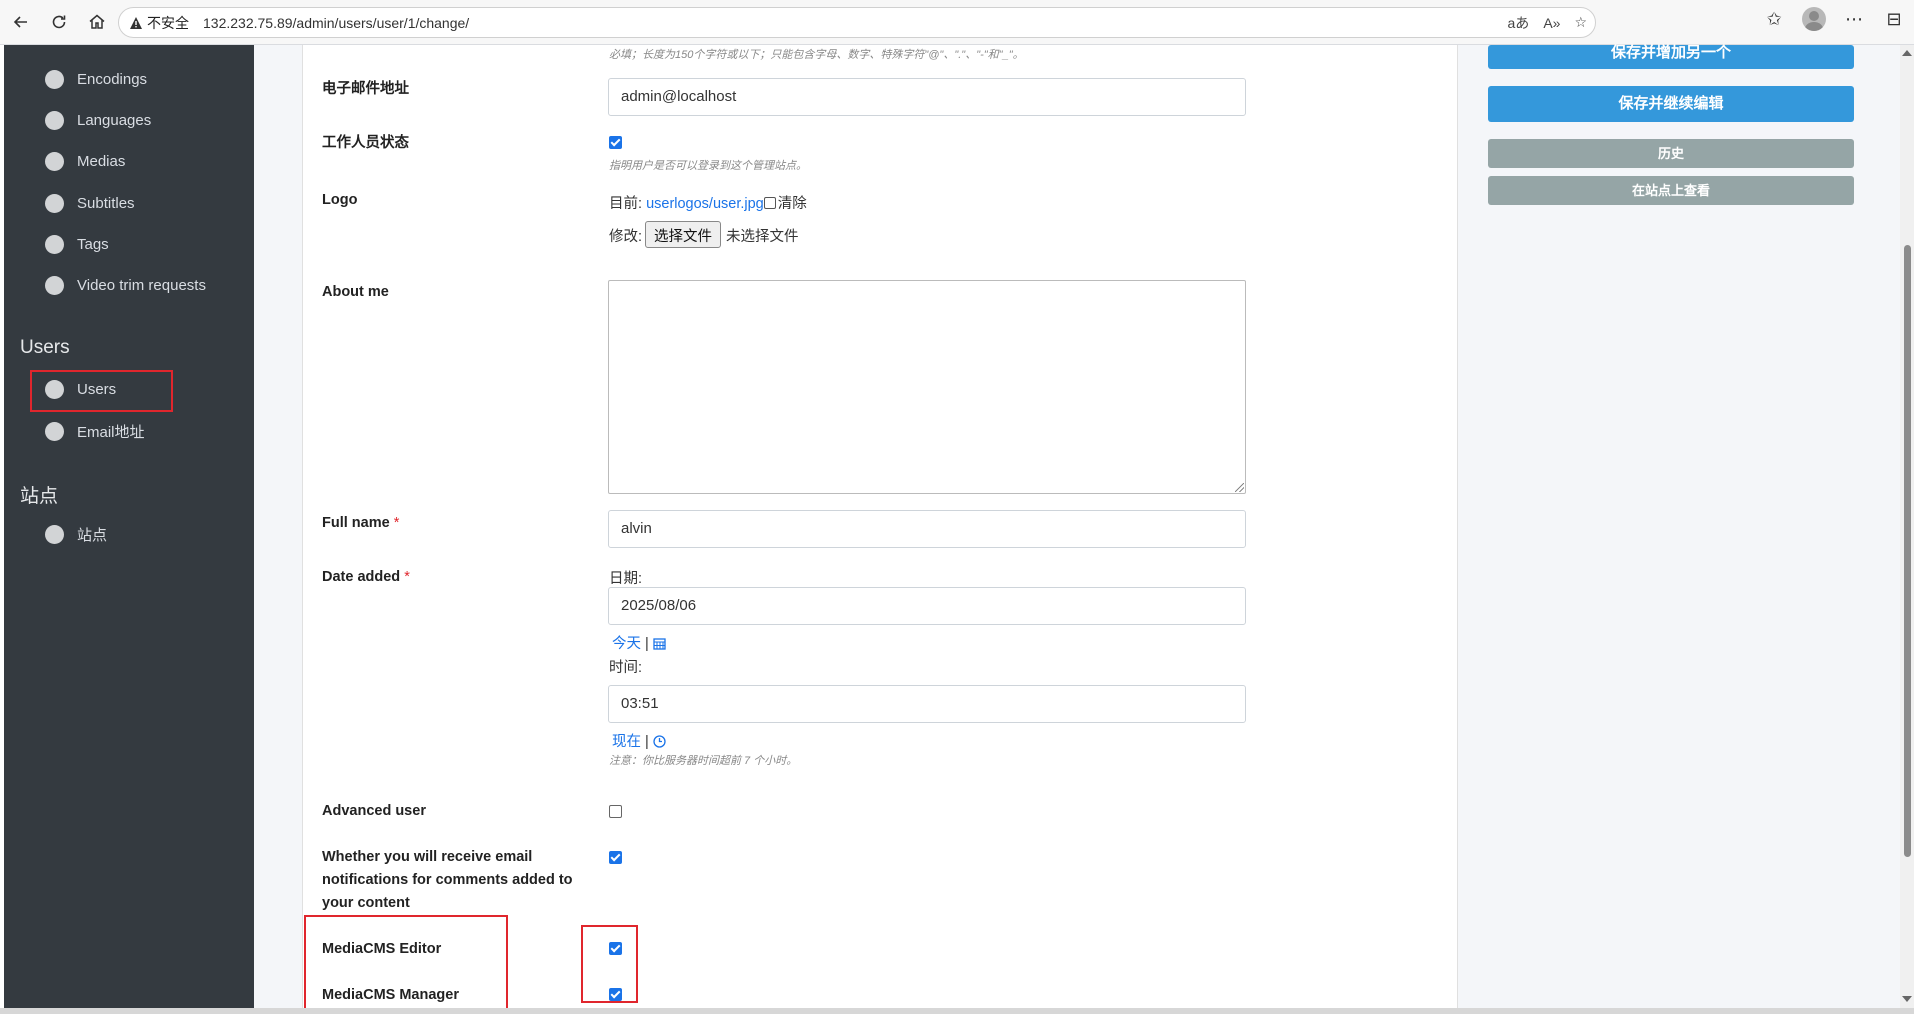 Image resolution: width=1914 pixels, height=1014 pixels. I want to click on sidebar-item-label: Languages, so click(114, 120).